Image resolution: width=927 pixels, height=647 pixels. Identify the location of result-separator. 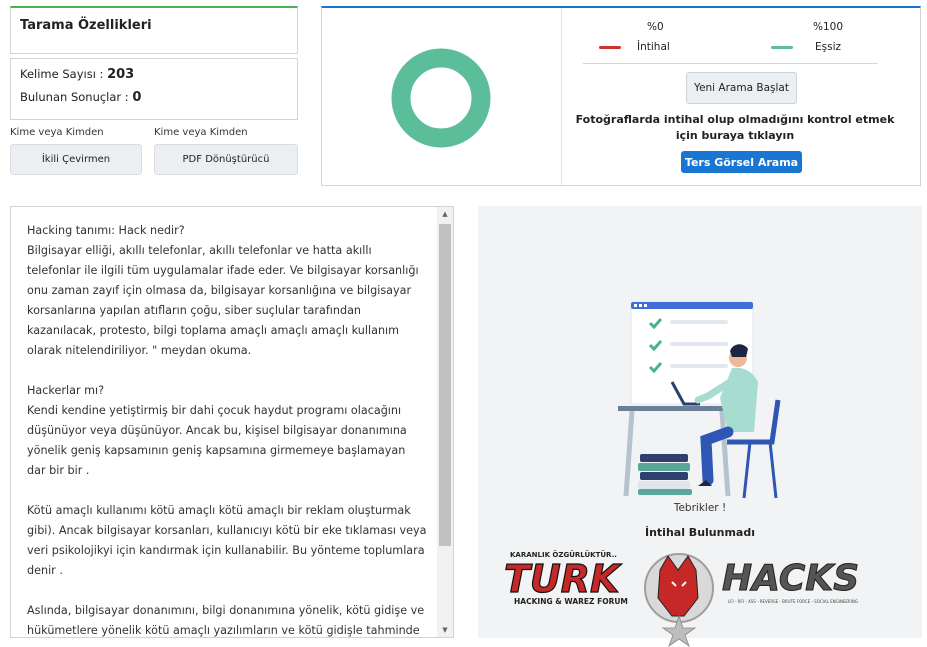
(730, 63).